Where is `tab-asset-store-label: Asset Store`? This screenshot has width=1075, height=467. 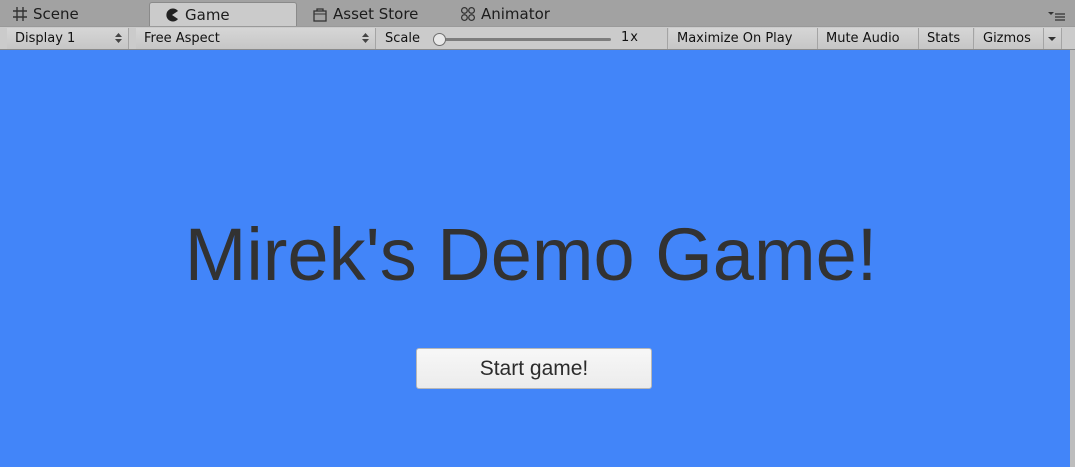
tab-asset-store-label: Asset Store is located at coordinates (376, 14).